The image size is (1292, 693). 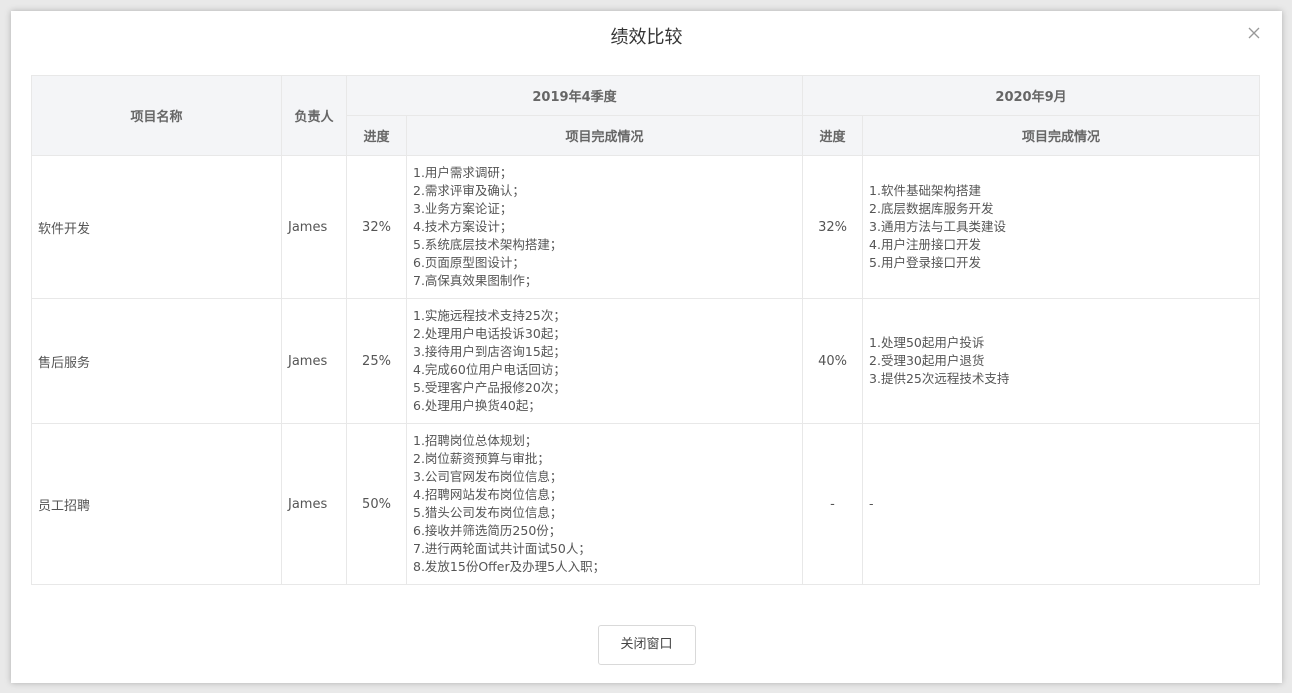 I want to click on completion-item: 5.受理客户产品报修20次；, so click(x=489, y=387).